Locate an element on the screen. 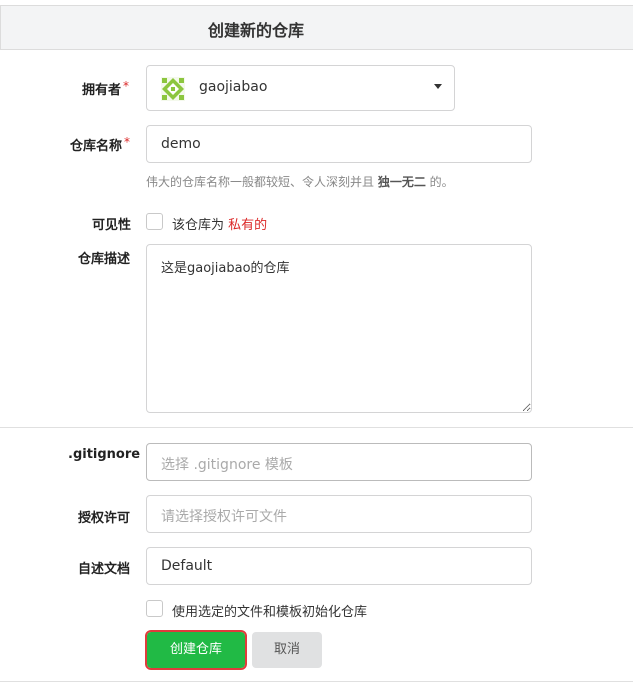 This screenshot has height=683, width=633. owner-avatar-icon is located at coordinates (173, 89).